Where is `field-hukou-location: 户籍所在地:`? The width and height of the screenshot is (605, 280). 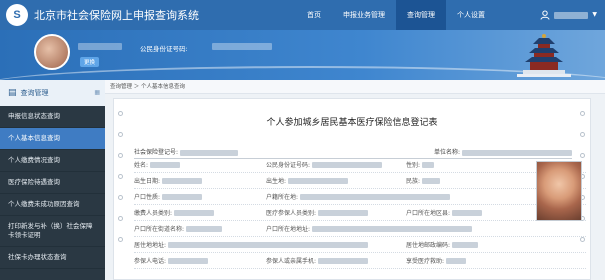
field-hukou-location: 户籍所在地: is located at coordinates (396, 196).